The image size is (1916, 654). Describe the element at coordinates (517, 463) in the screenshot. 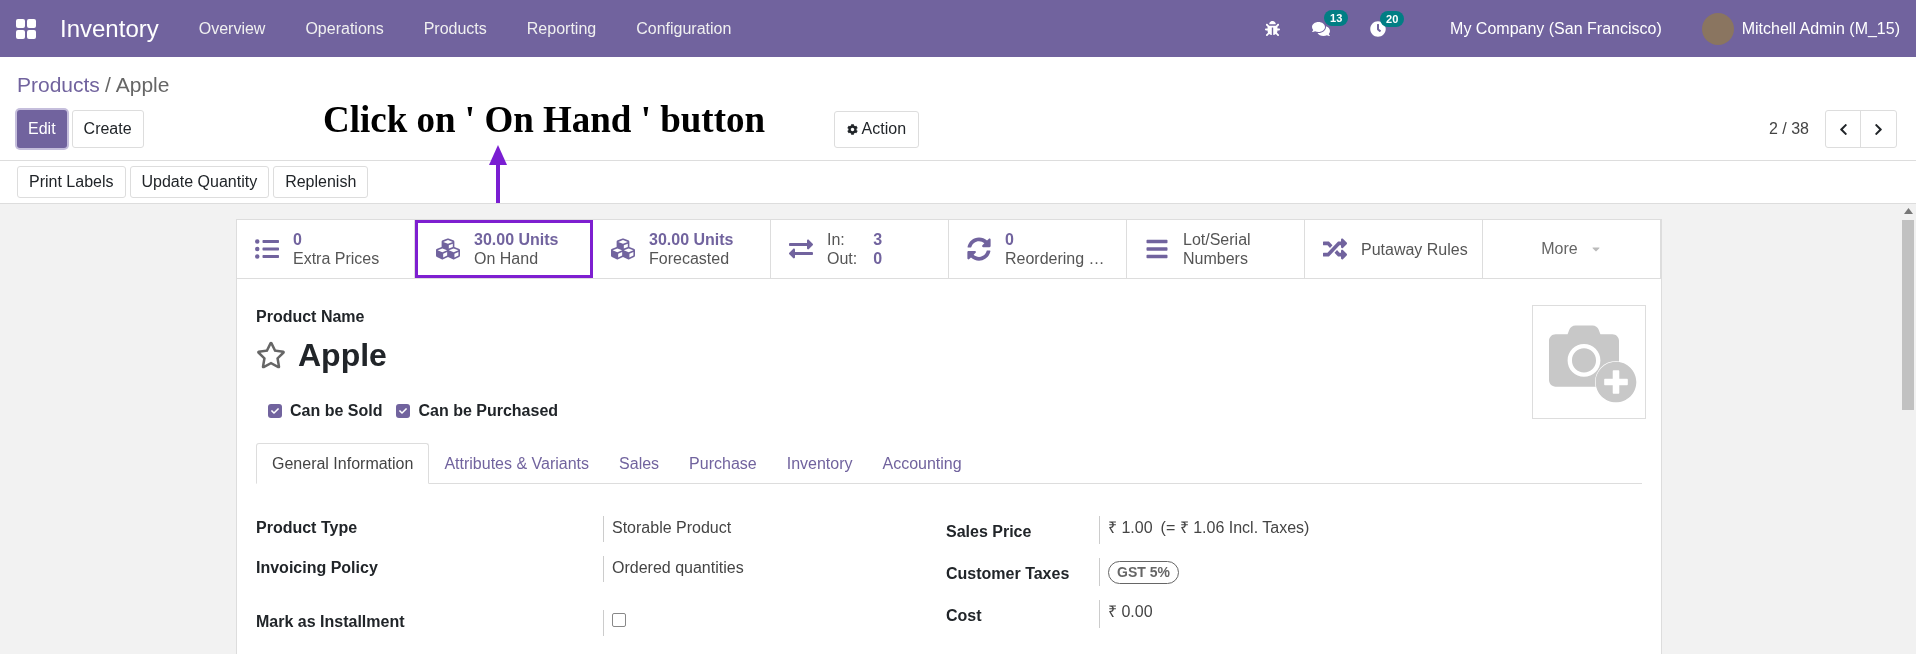

I see `form-tab: Attributes & Variants` at that location.